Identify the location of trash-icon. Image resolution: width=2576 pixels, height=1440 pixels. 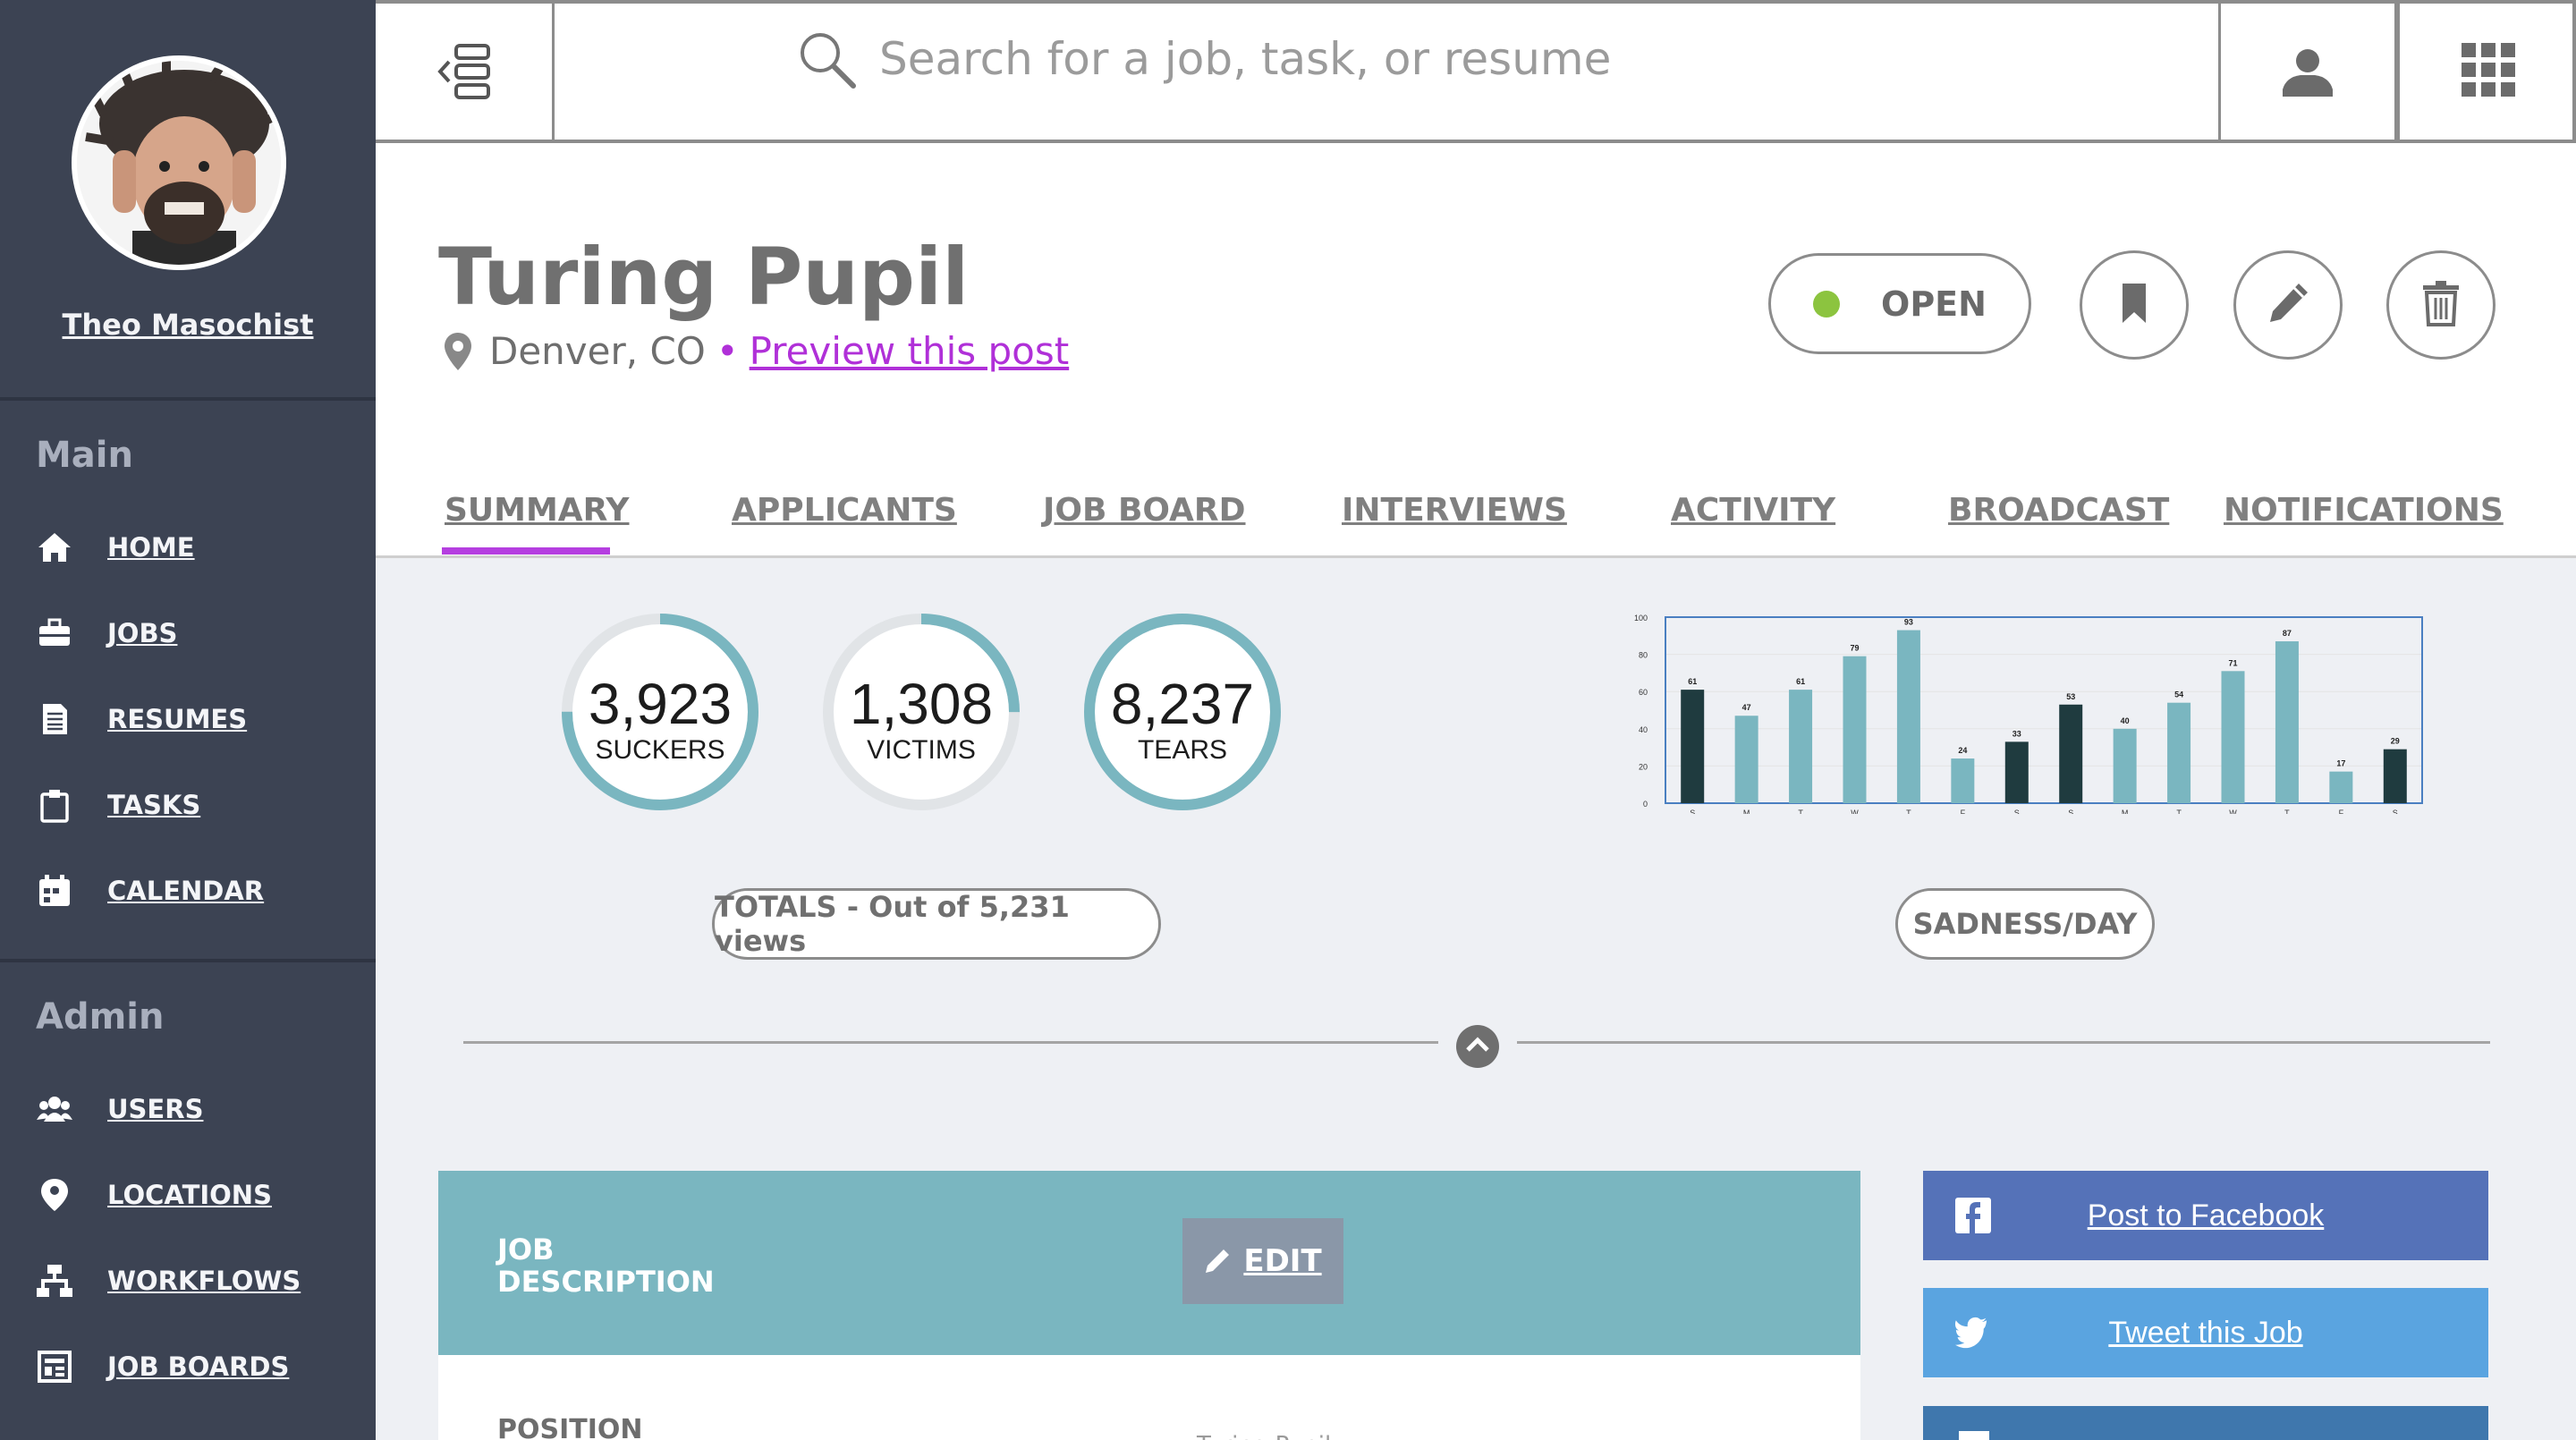
(2441, 305).